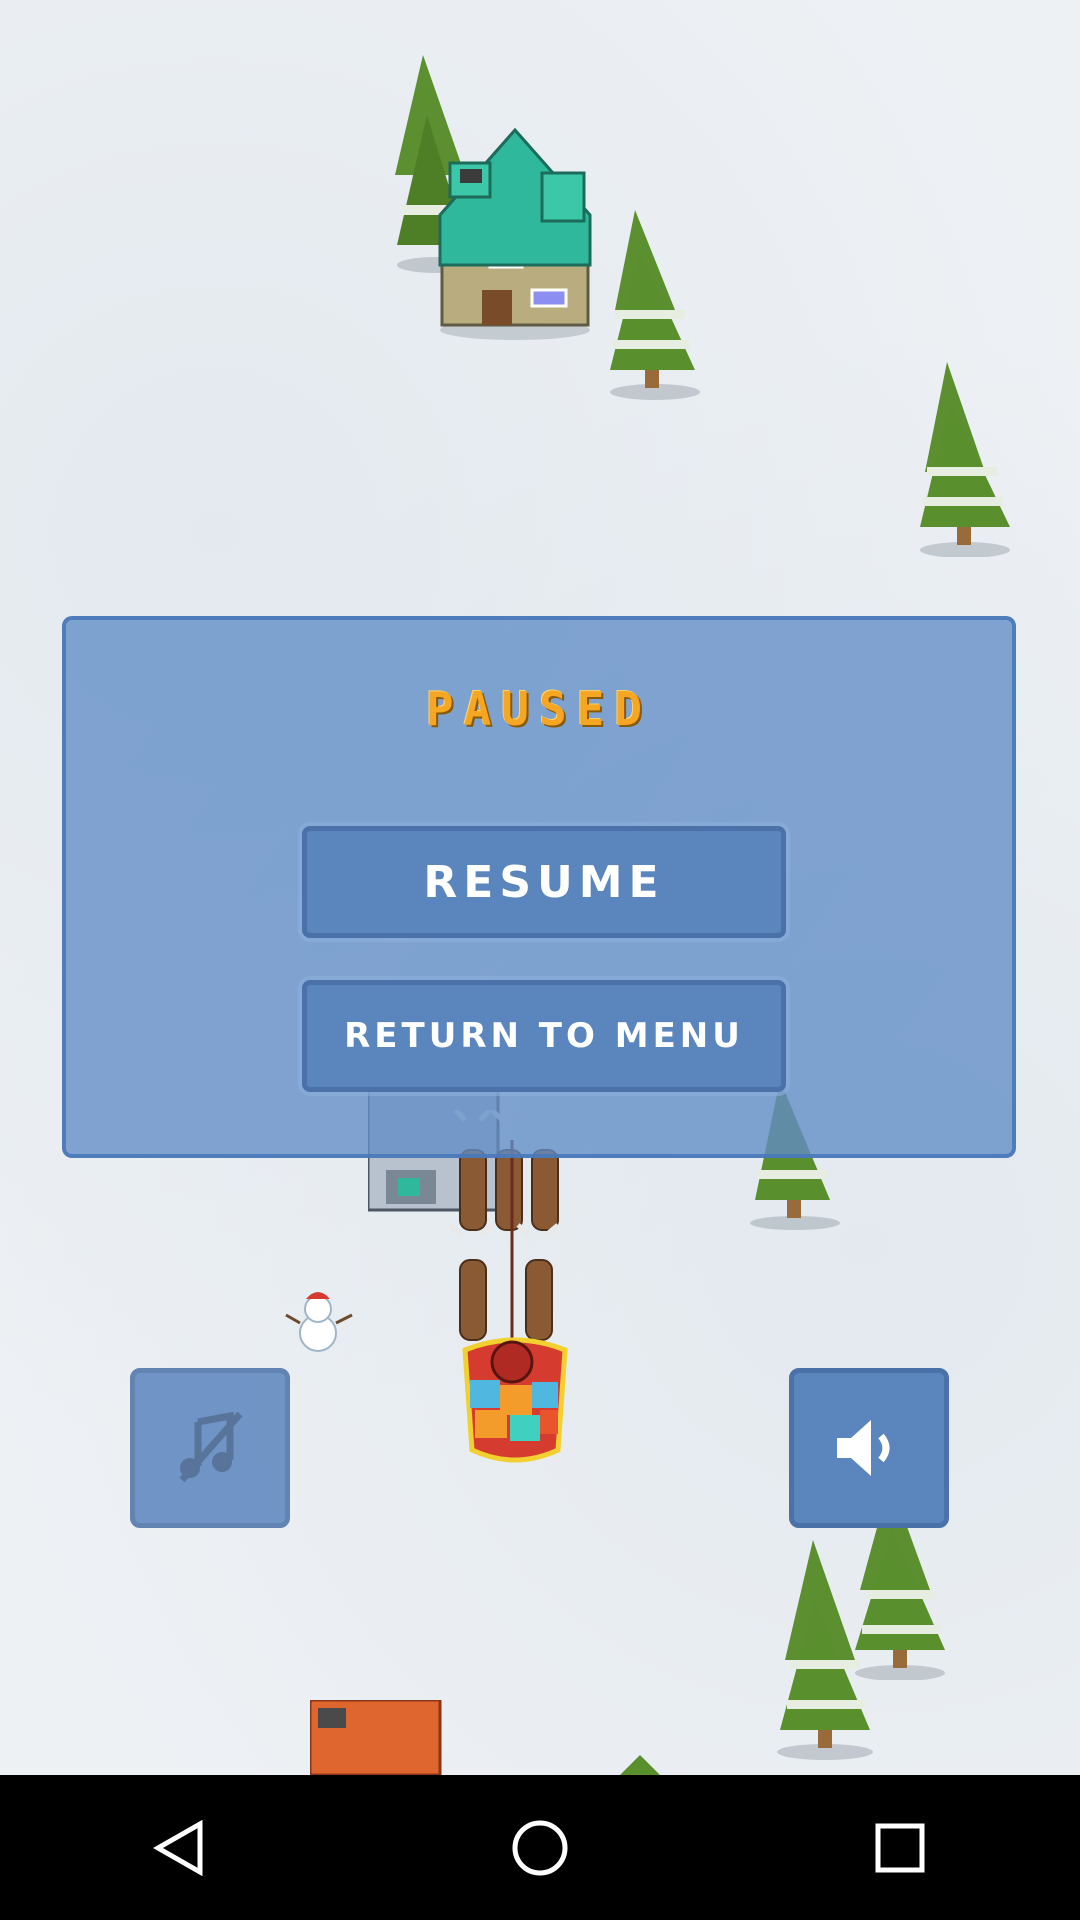  What do you see at coordinates (539, 709) in the screenshot?
I see `paused-title: PAUSED` at bounding box center [539, 709].